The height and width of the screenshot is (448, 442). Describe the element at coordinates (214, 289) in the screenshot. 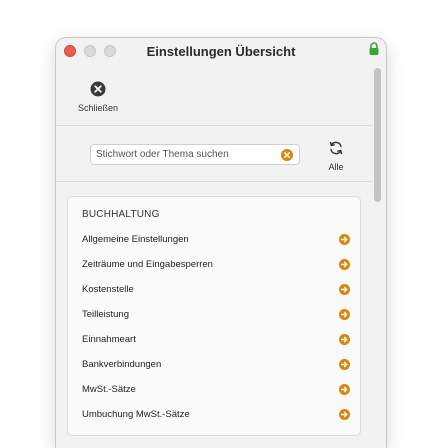

I see `settings-item-kostenstelle: Kostenstelle` at that location.